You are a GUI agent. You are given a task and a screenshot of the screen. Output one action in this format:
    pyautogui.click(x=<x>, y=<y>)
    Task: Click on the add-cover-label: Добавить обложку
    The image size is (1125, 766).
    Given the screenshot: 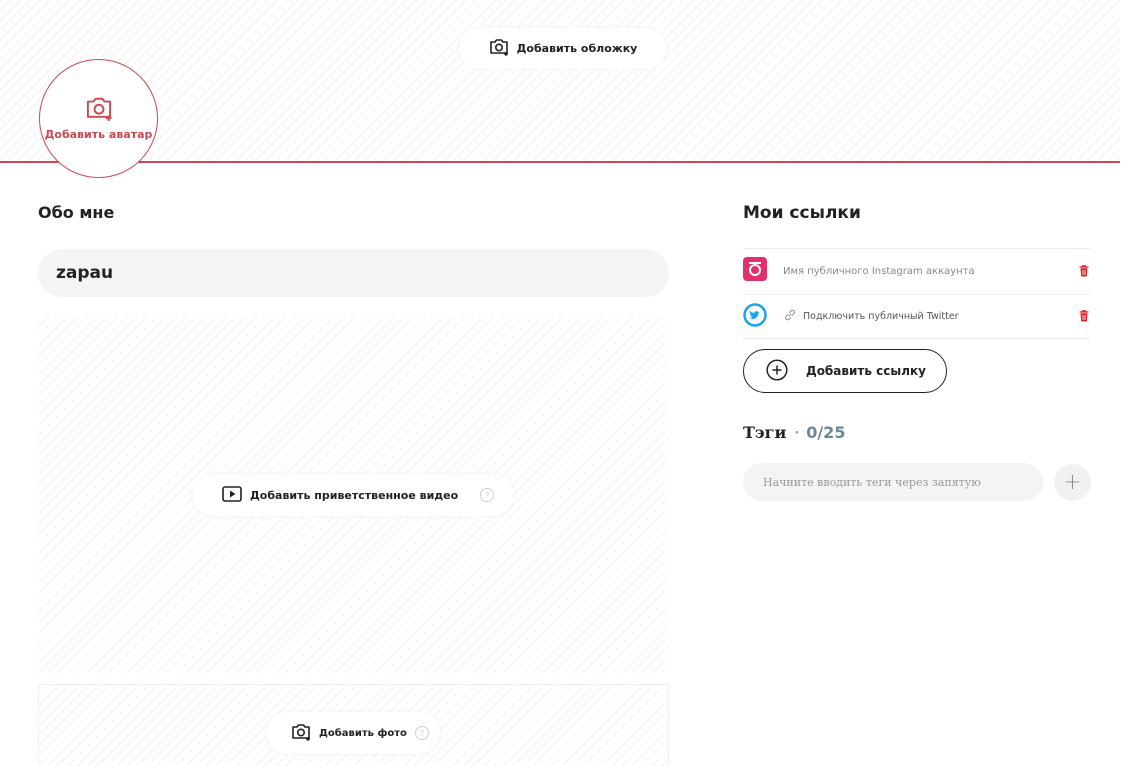 What is the action you would take?
    pyautogui.click(x=577, y=48)
    